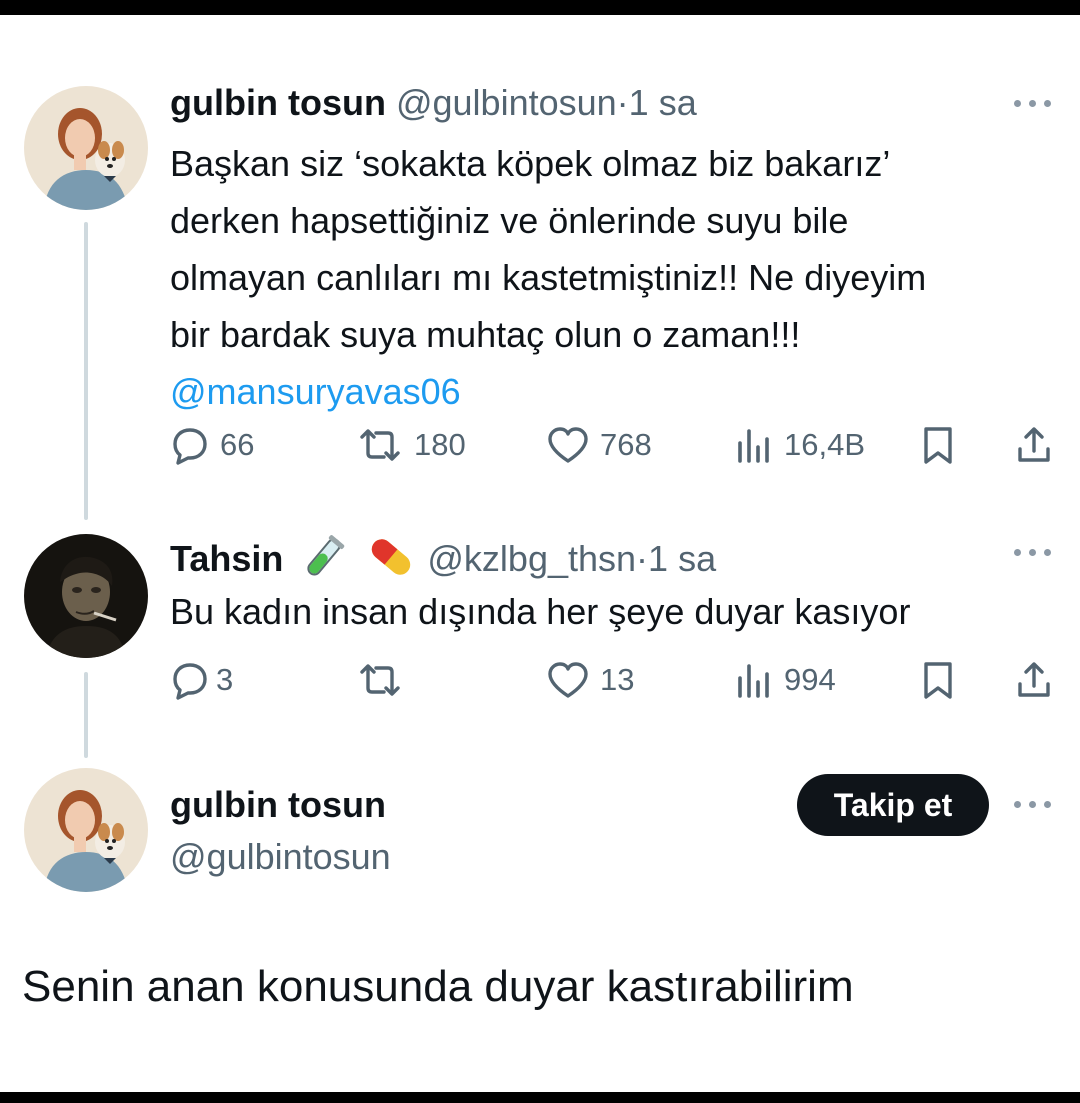 This screenshot has width=1080, height=1103. I want to click on author-name: Tahsin, so click(226, 558).